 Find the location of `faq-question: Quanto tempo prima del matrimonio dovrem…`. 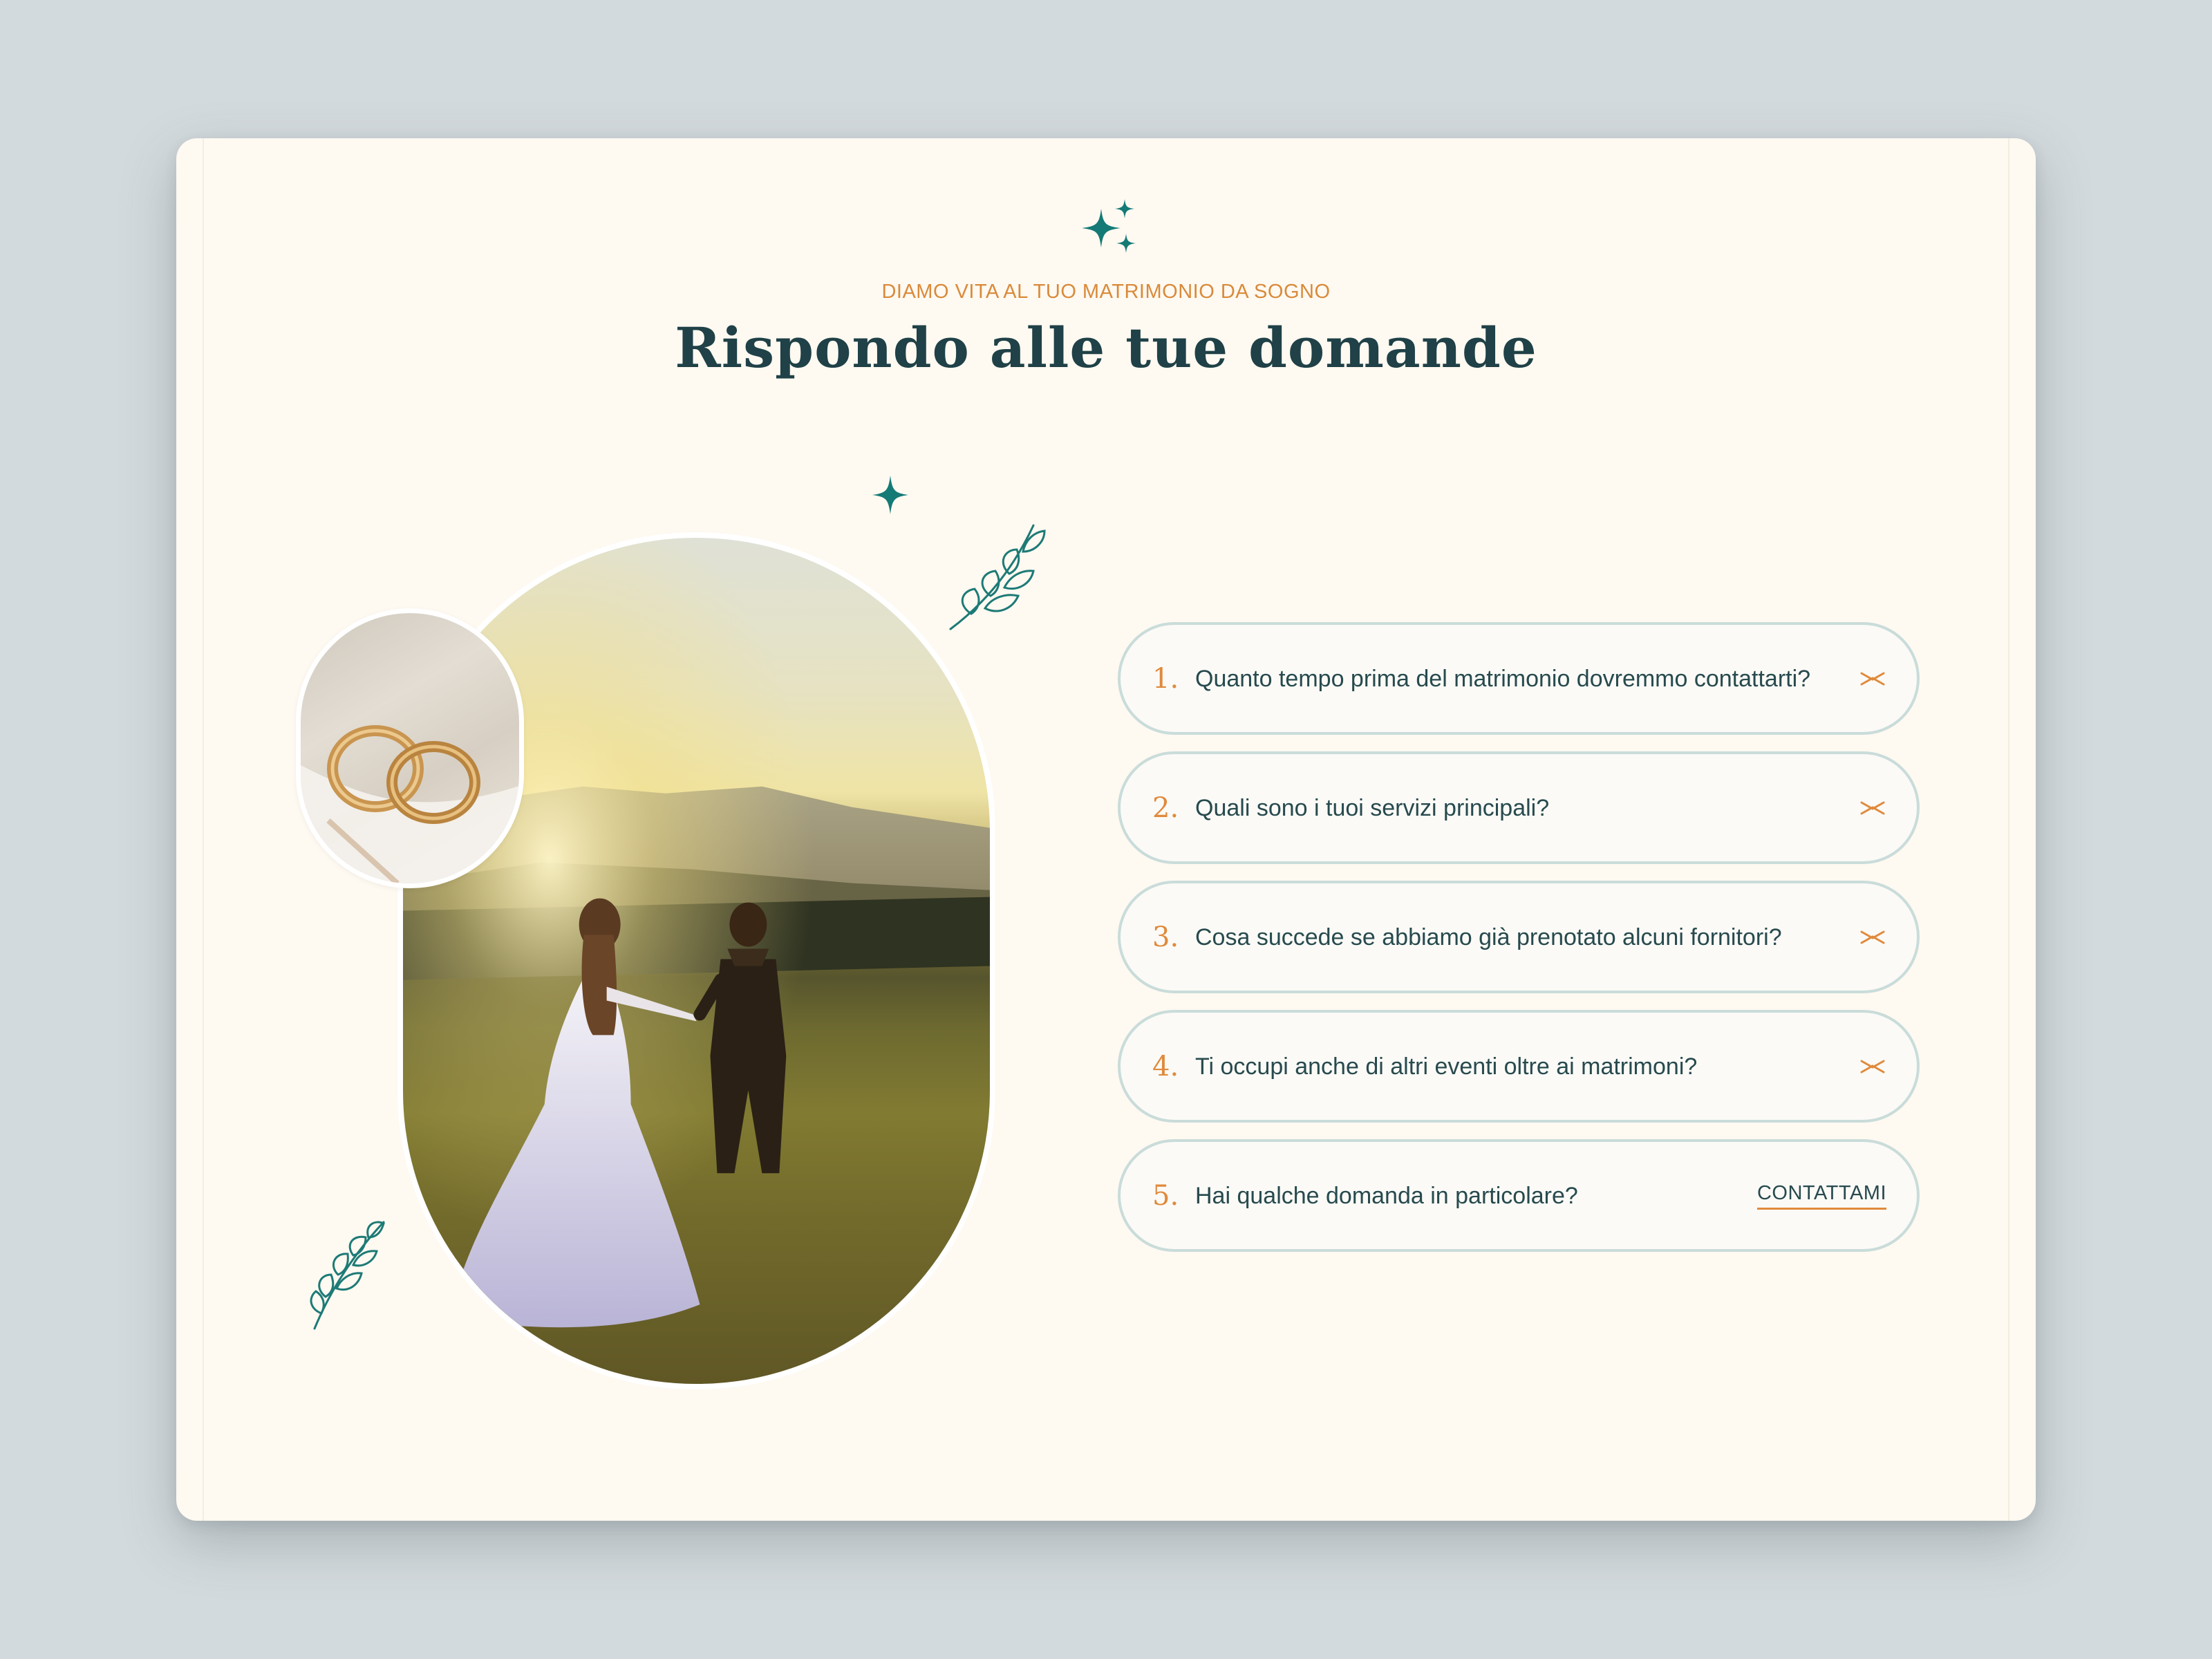

faq-question: Quanto tempo prima del matrimonio dovrem… is located at coordinates (1503, 678).